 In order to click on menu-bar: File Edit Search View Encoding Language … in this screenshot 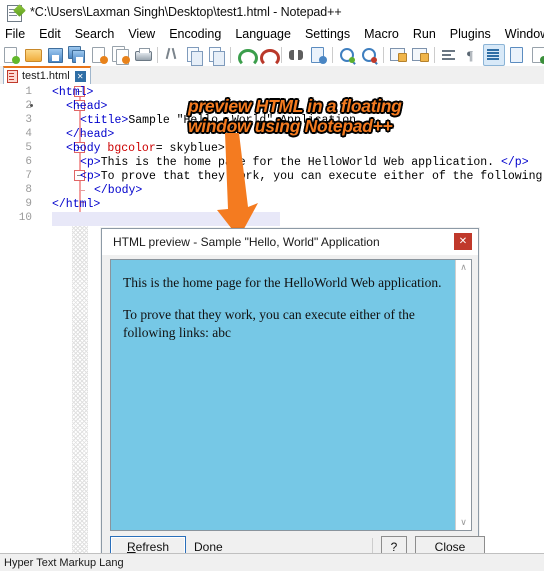, I will do `click(272, 33)`.